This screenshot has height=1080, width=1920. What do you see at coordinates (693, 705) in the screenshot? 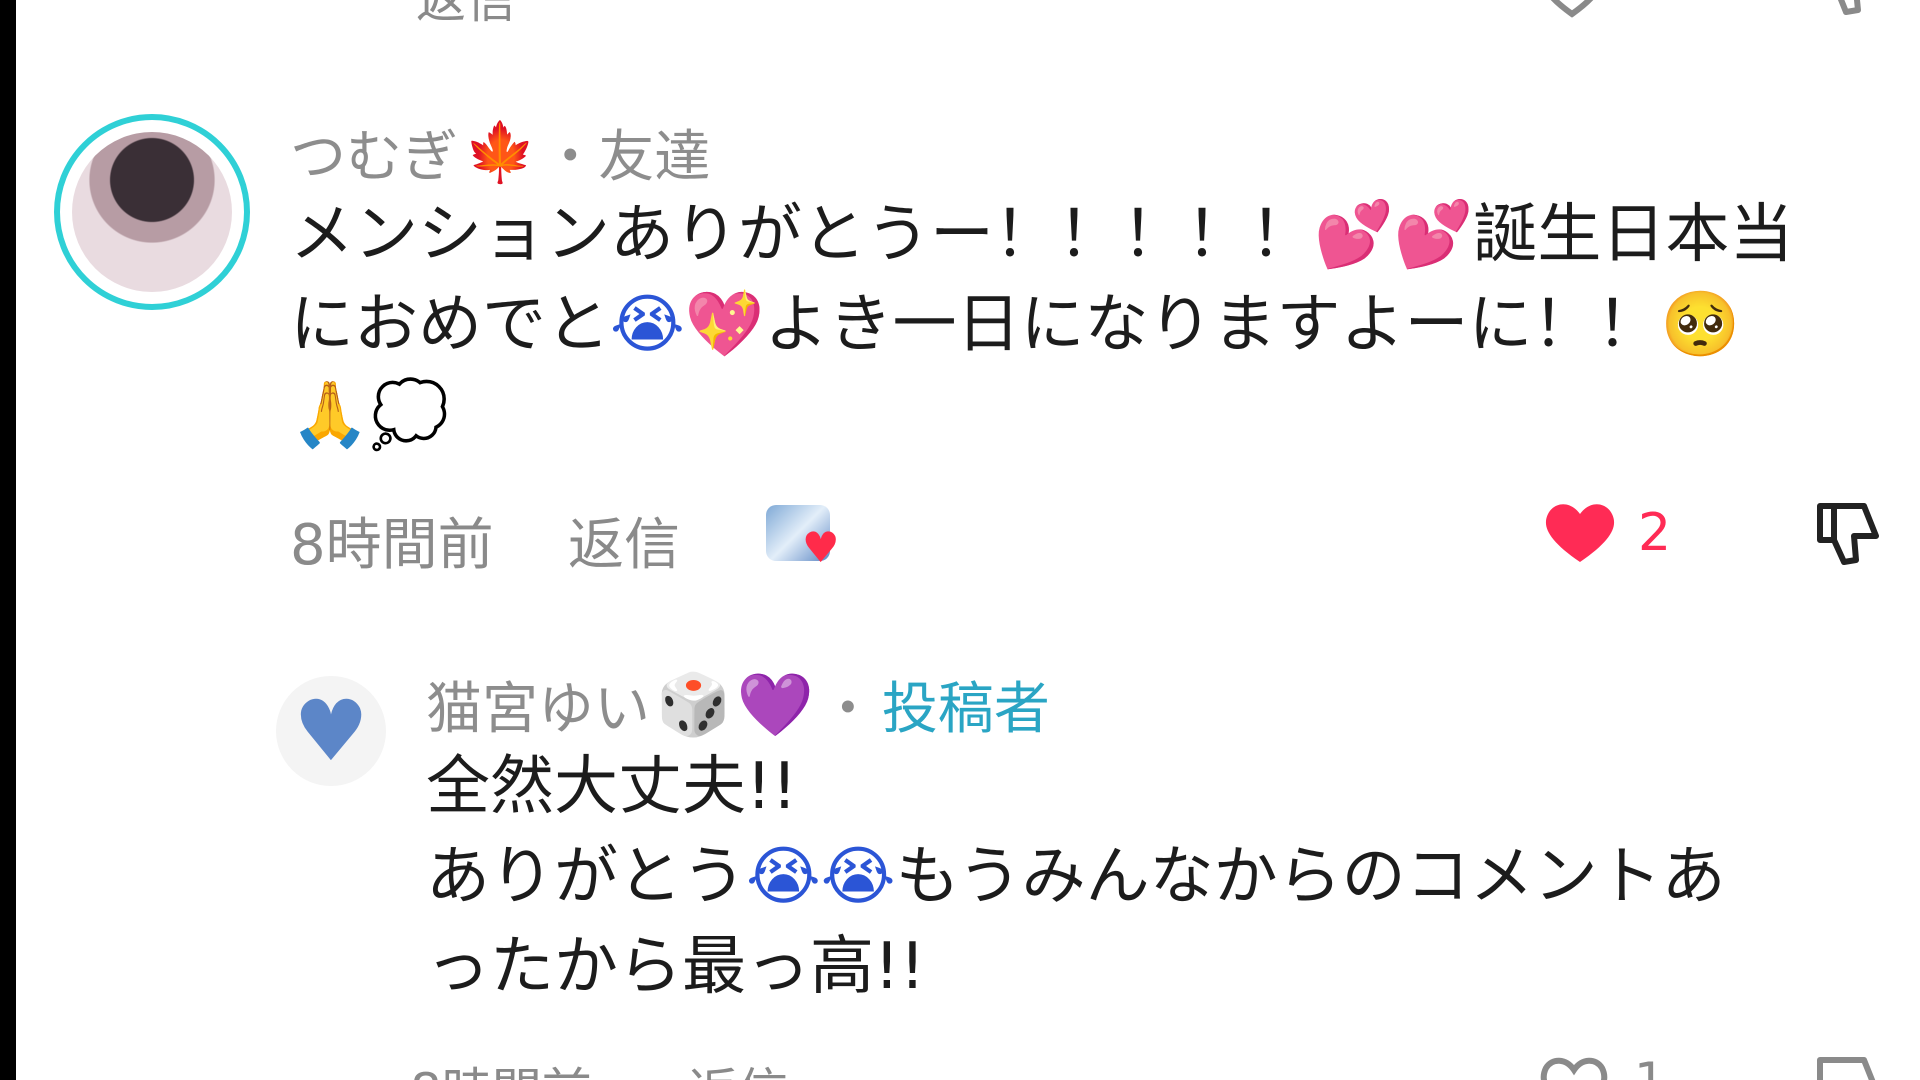
I see `dice-icon: 🎲` at bounding box center [693, 705].